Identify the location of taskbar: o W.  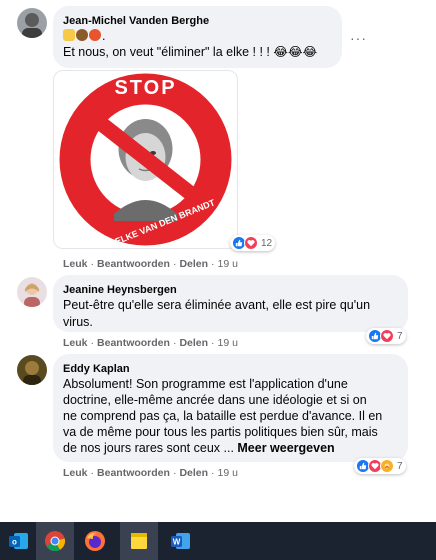
(218, 541).